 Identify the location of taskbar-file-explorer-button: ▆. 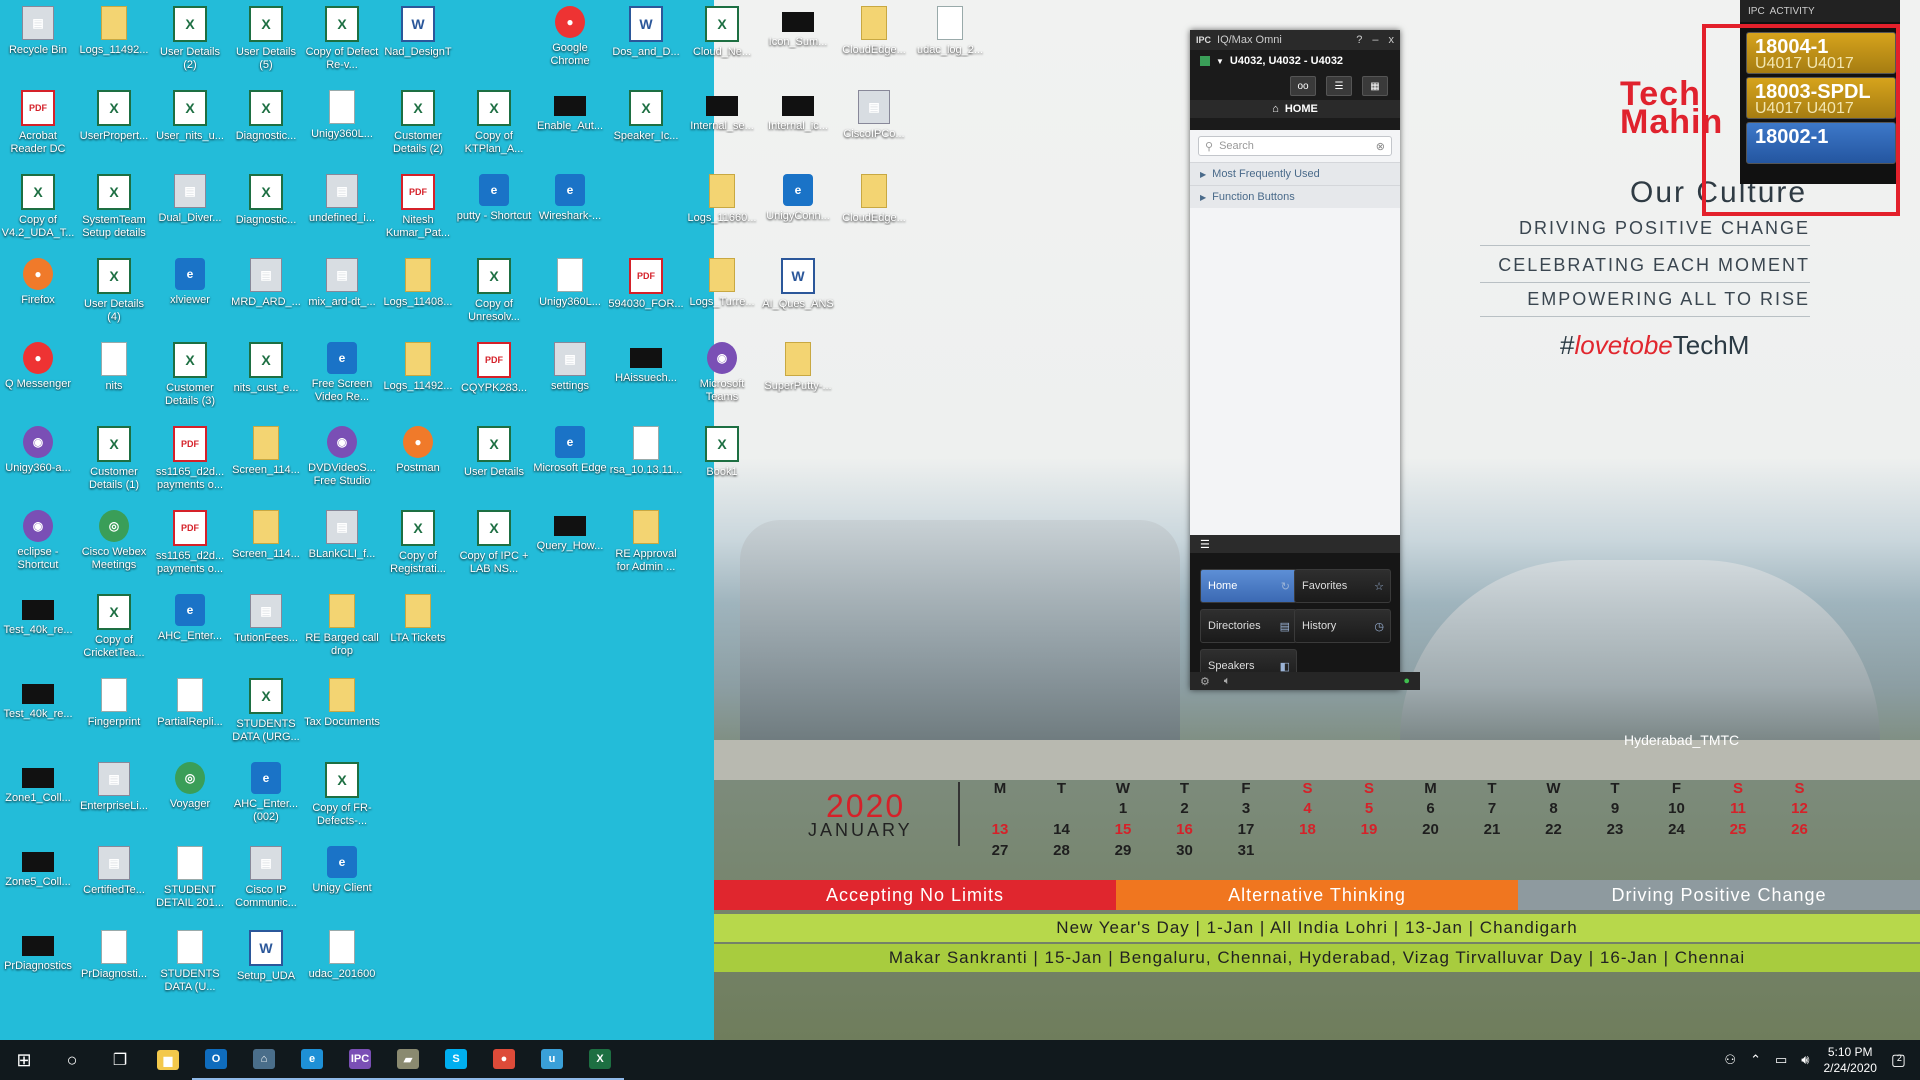
(168, 1060).